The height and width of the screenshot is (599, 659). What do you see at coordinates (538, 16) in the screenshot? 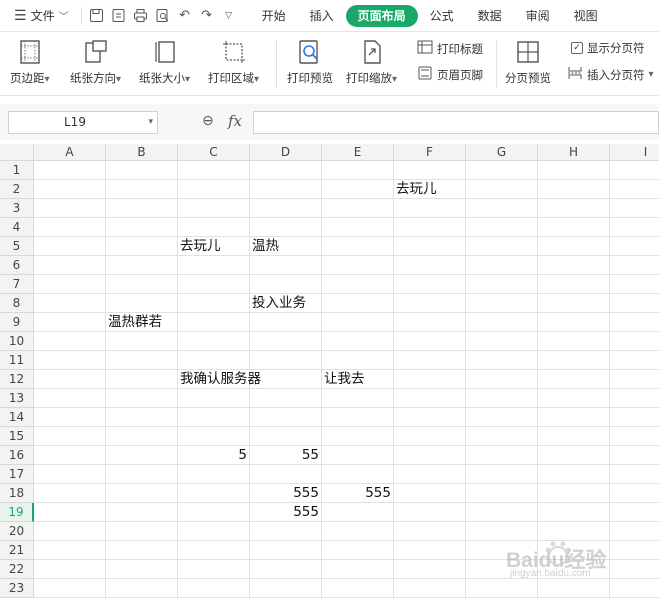
I see `tab-review: 审阅` at bounding box center [538, 16].